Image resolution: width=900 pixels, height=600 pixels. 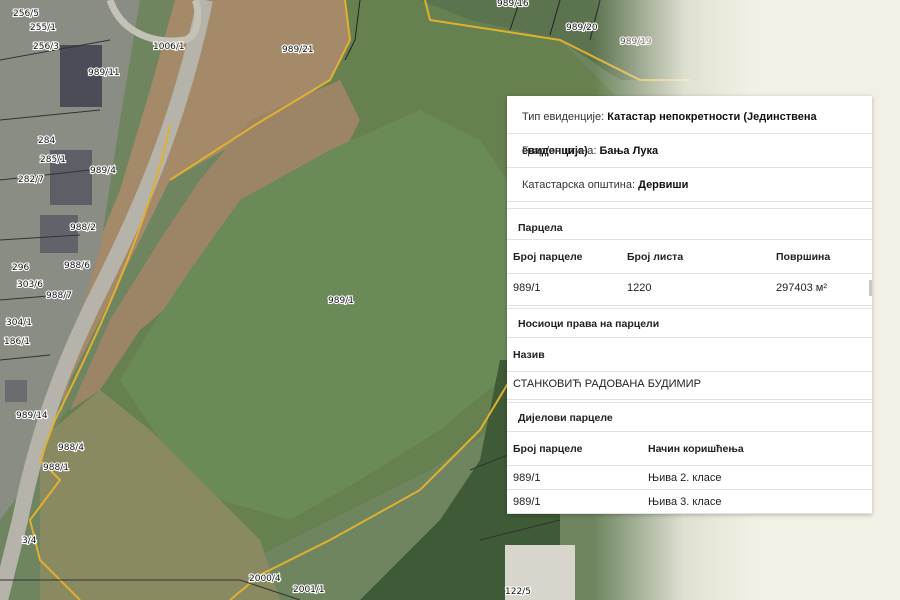 I want to click on info-key: Град/општина:, so click(x=561, y=151).